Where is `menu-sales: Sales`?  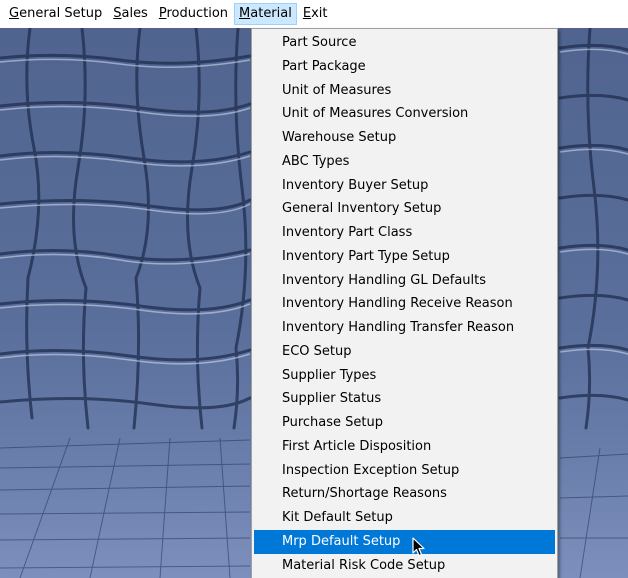 menu-sales: Sales is located at coordinates (130, 14).